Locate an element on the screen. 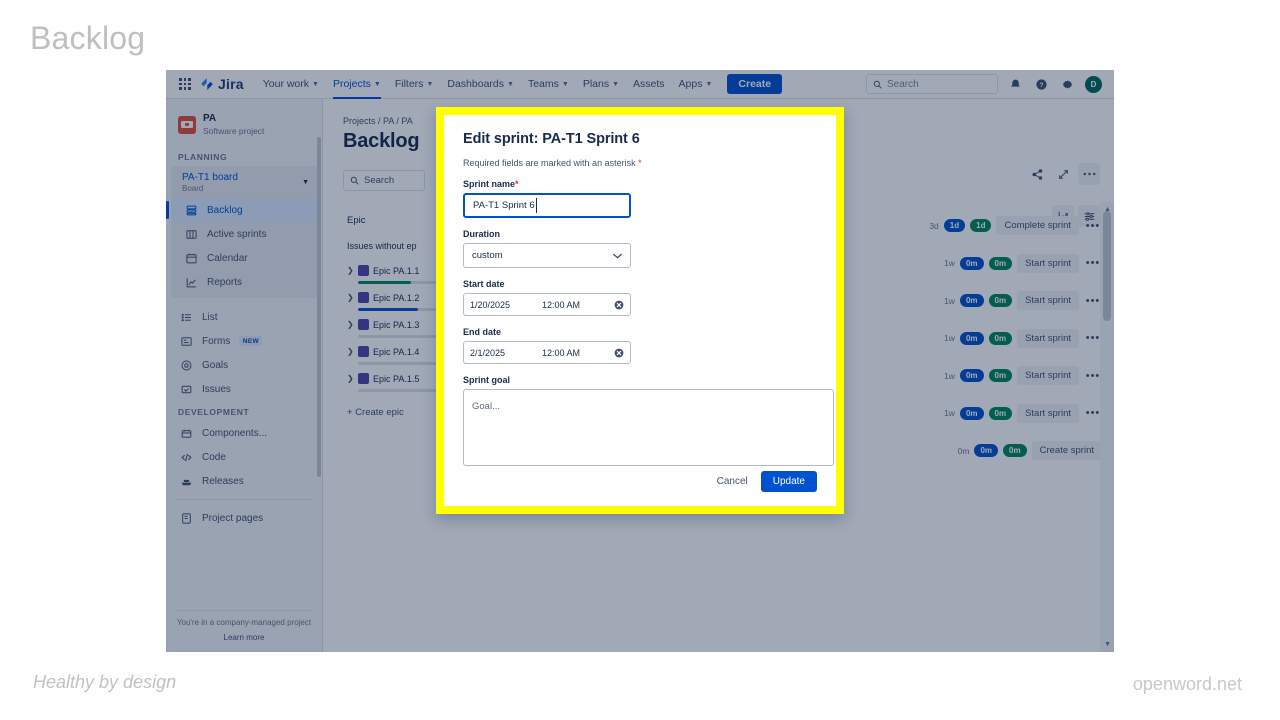  nav-projects: Projects ▼ is located at coordinates (357, 86).